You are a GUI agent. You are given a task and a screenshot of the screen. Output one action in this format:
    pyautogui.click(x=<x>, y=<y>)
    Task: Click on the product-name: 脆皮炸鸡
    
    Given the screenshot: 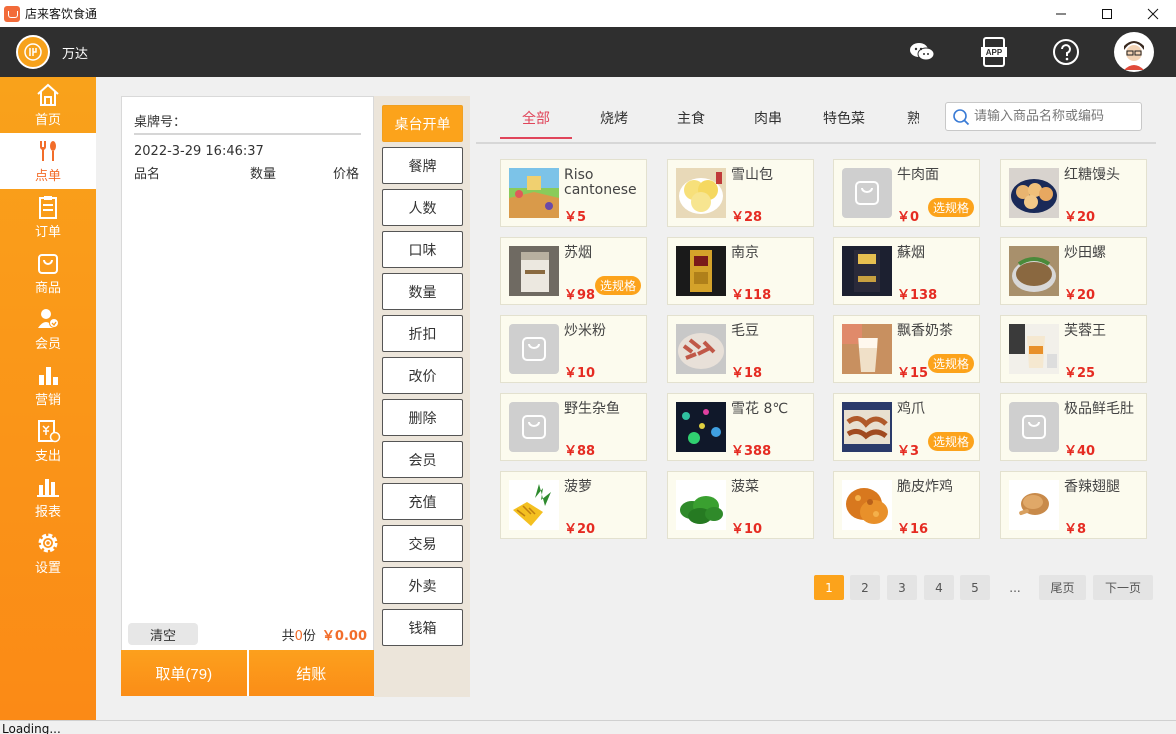 What is the action you would take?
    pyautogui.click(x=925, y=487)
    